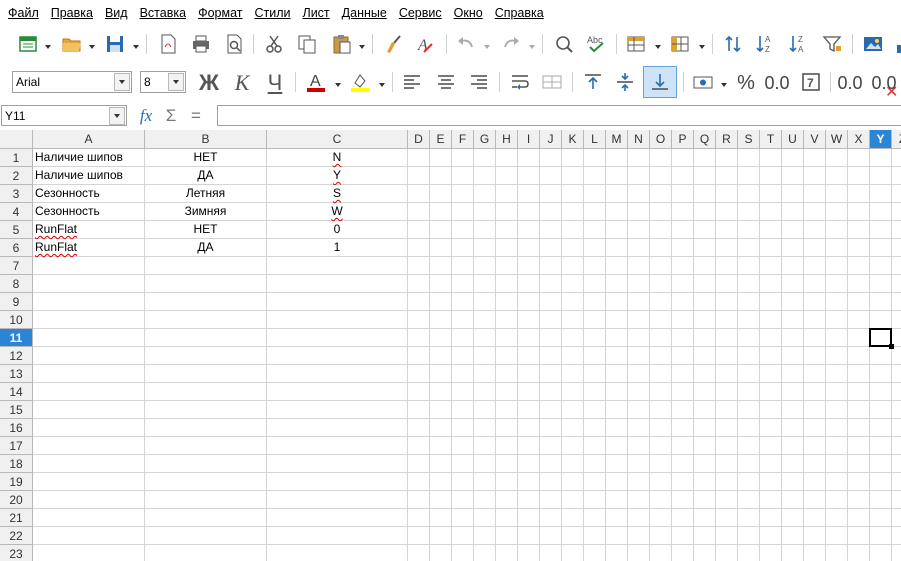 The width and height of the screenshot is (901, 561). Describe the element at coordinates (727, 374) in the screenshot. I see `cell-r13` at that location.